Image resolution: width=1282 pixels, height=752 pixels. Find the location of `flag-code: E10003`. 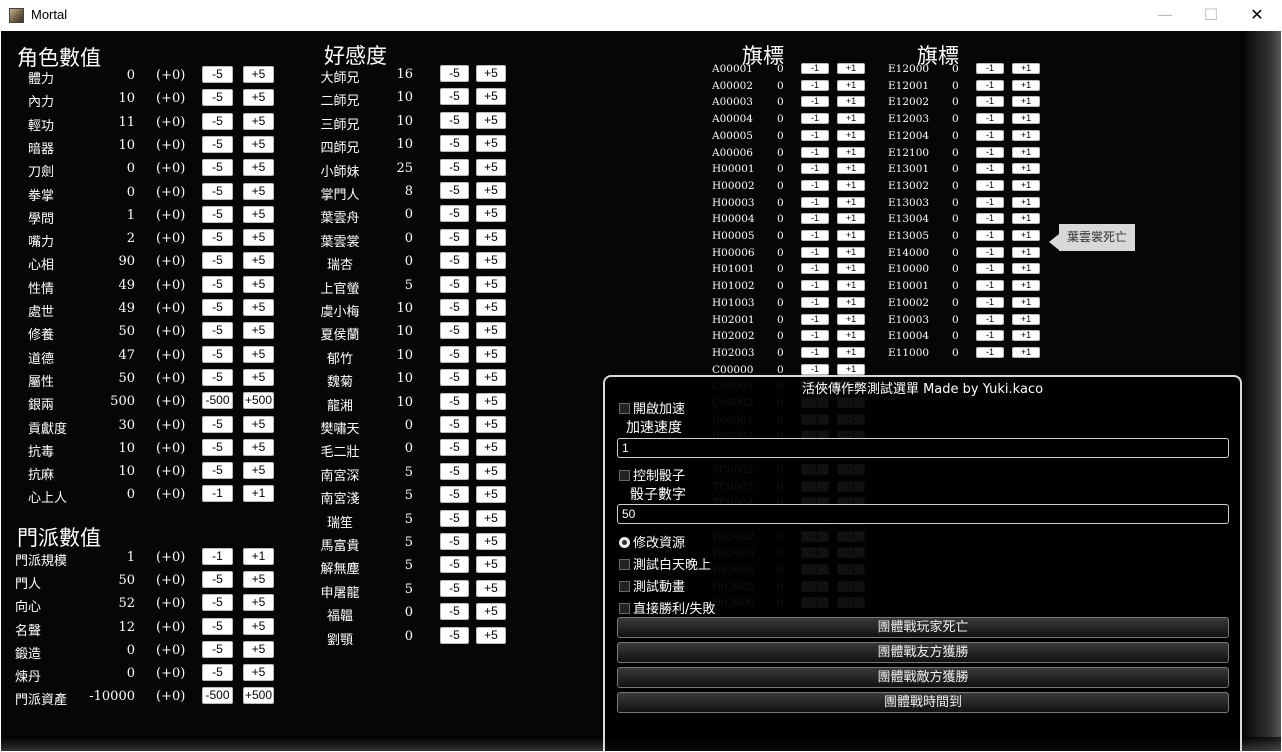

flag-code: E10003 is located at coordinates (909, 319).